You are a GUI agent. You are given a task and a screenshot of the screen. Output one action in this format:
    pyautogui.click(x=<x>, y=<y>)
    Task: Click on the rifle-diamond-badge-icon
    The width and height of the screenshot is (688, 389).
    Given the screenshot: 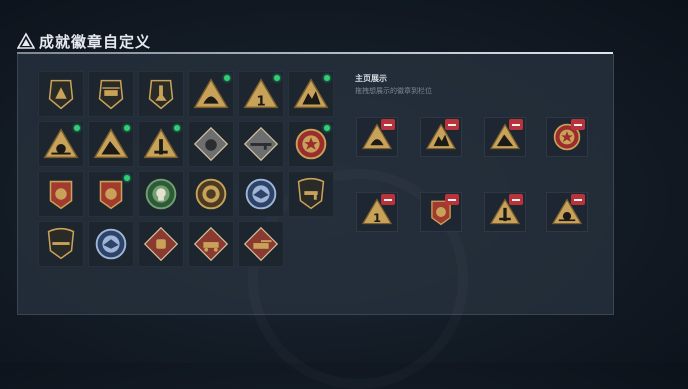 What is the action you would take?
    pyautogui.click(x=261, y=144)
    